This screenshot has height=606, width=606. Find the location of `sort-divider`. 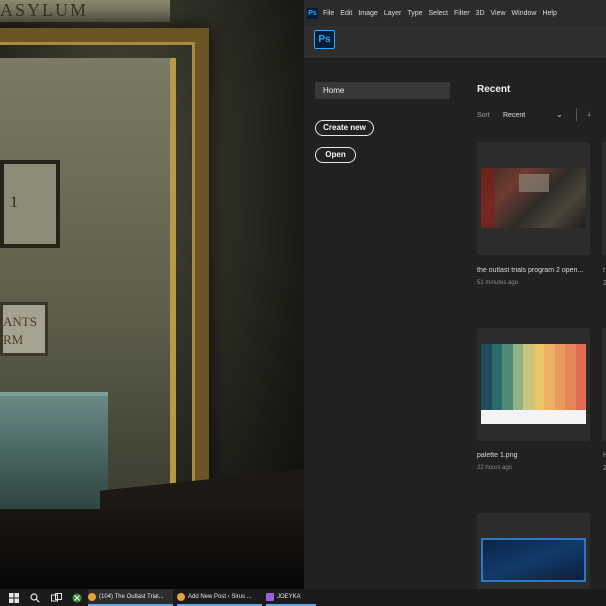

sort-divider is located at coordinates (576, 114).